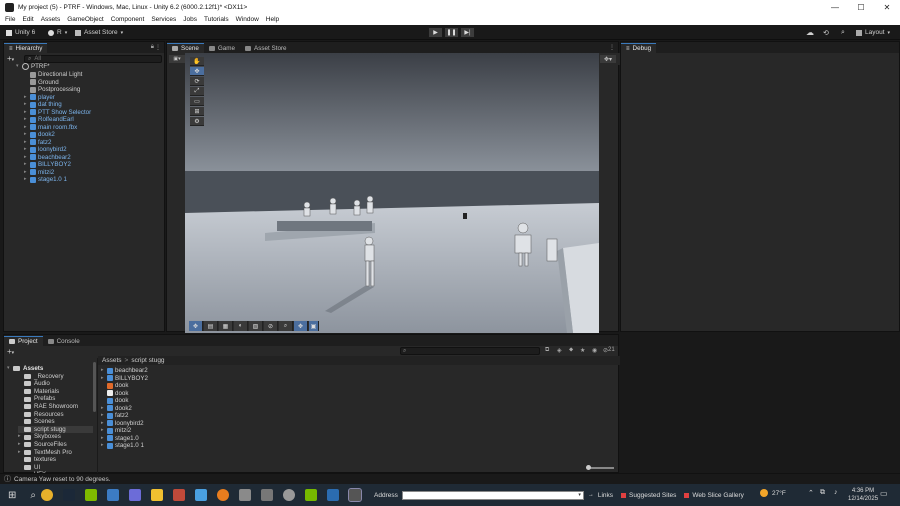 The height and width of the screenshot is (506, 900). I want to click on folder-tree-item: ▾ Assets, so click(25, 369).